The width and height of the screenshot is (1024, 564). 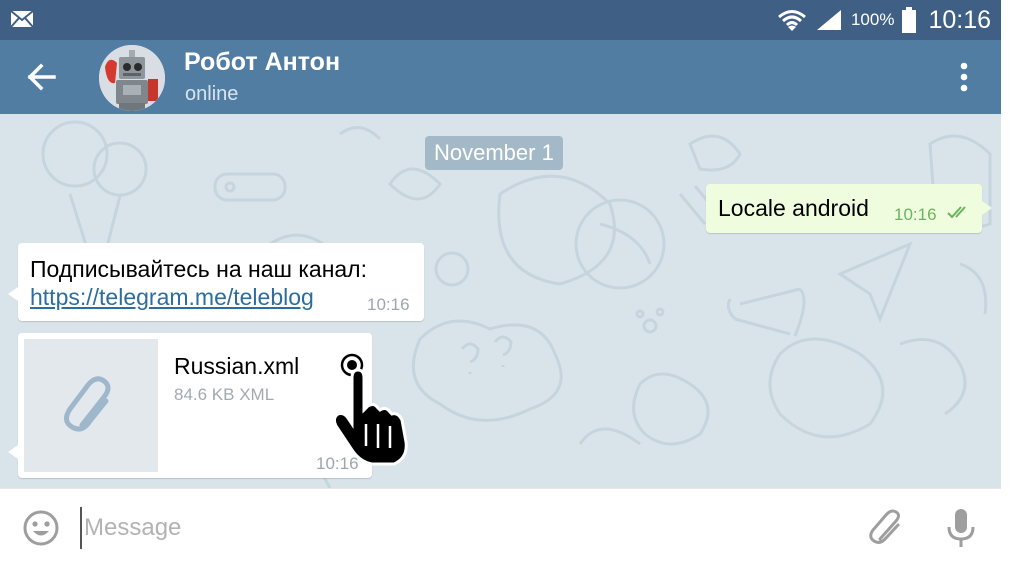 I want to click on paperclip-icon, so click(x=87, y=404).